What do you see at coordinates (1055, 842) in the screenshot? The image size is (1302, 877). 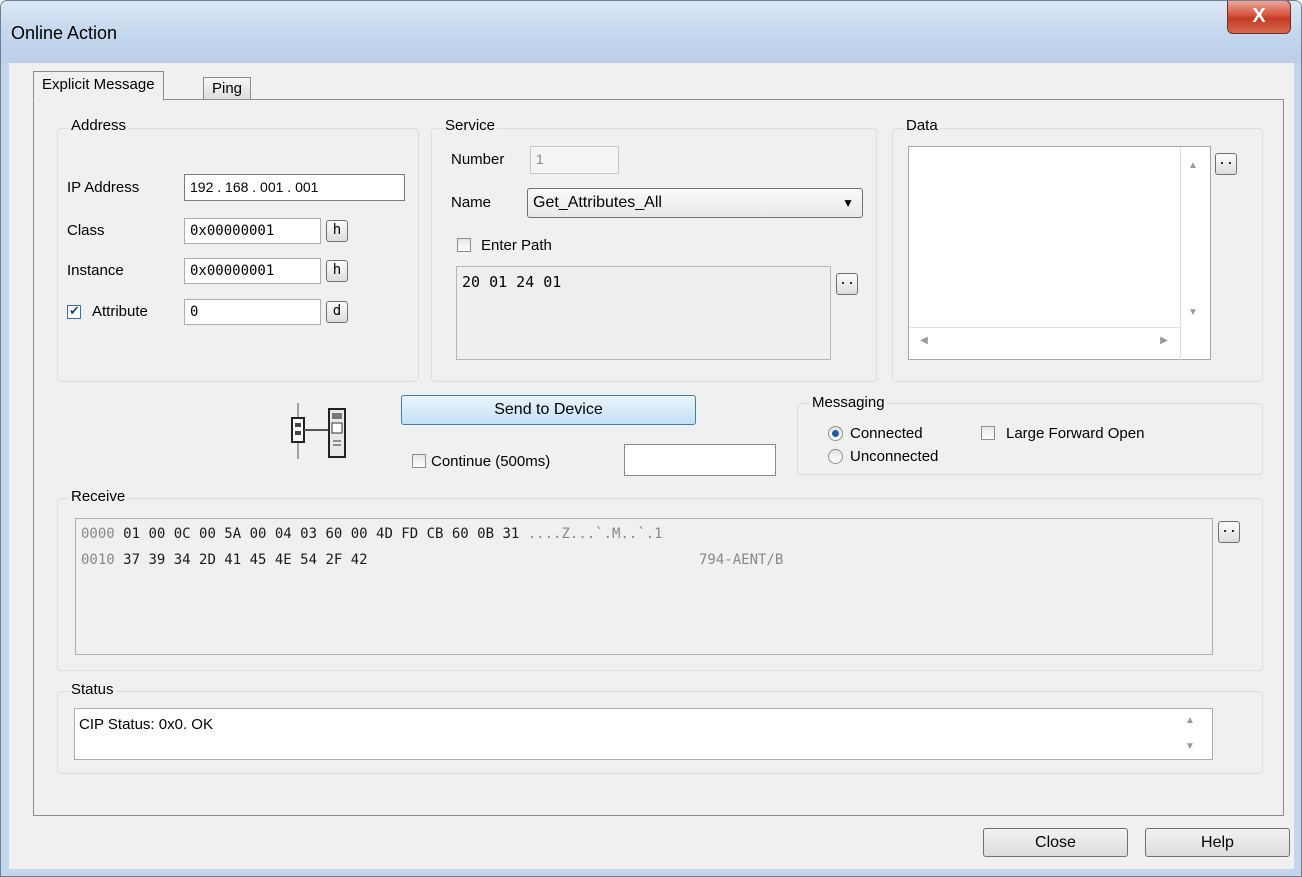 I see `close-button: Close` at bounding box center [1055, 842].